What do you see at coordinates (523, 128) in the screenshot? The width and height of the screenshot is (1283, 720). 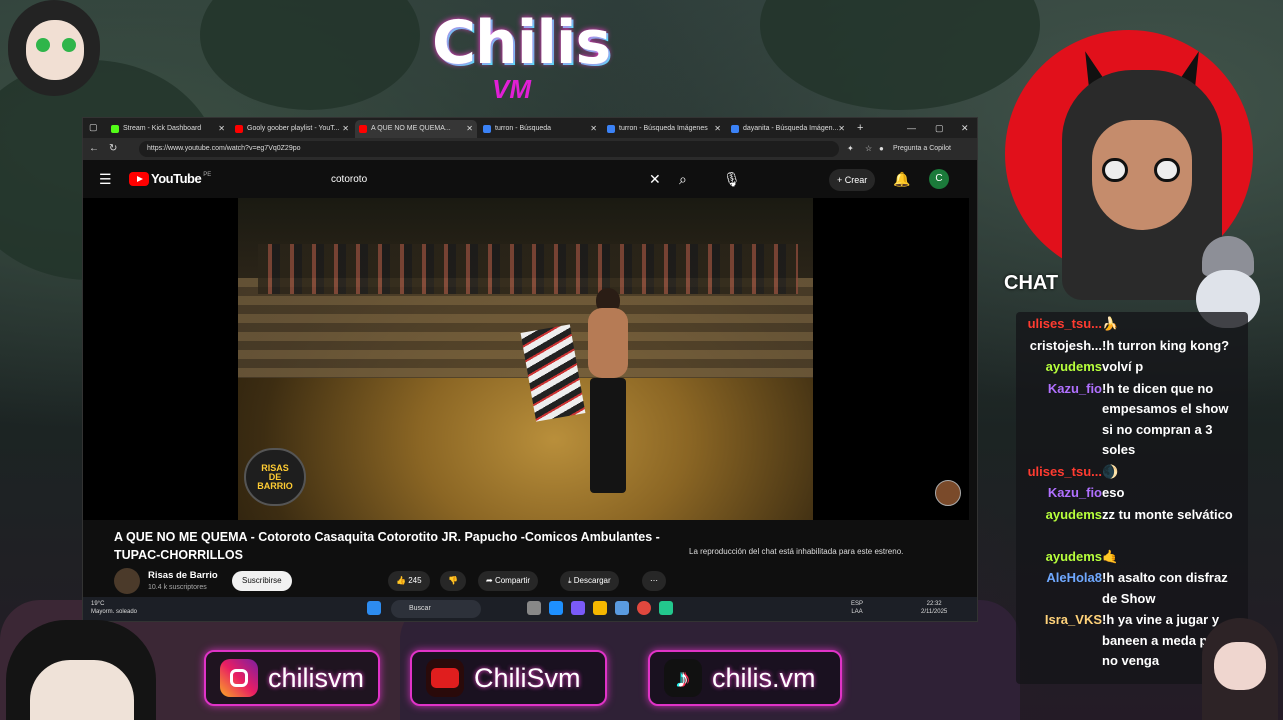 I see `tab-label: turron - Búsqueda` at bounding box center [523, 128].